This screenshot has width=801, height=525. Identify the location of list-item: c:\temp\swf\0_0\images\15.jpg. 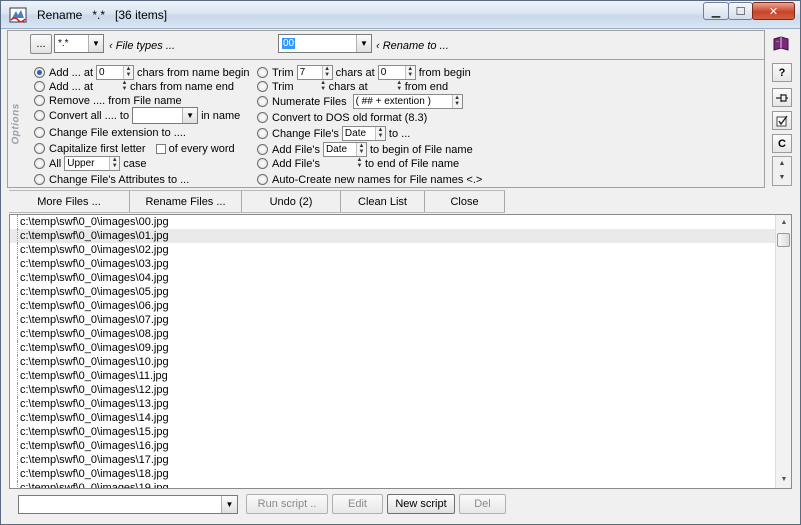
(393, 432).